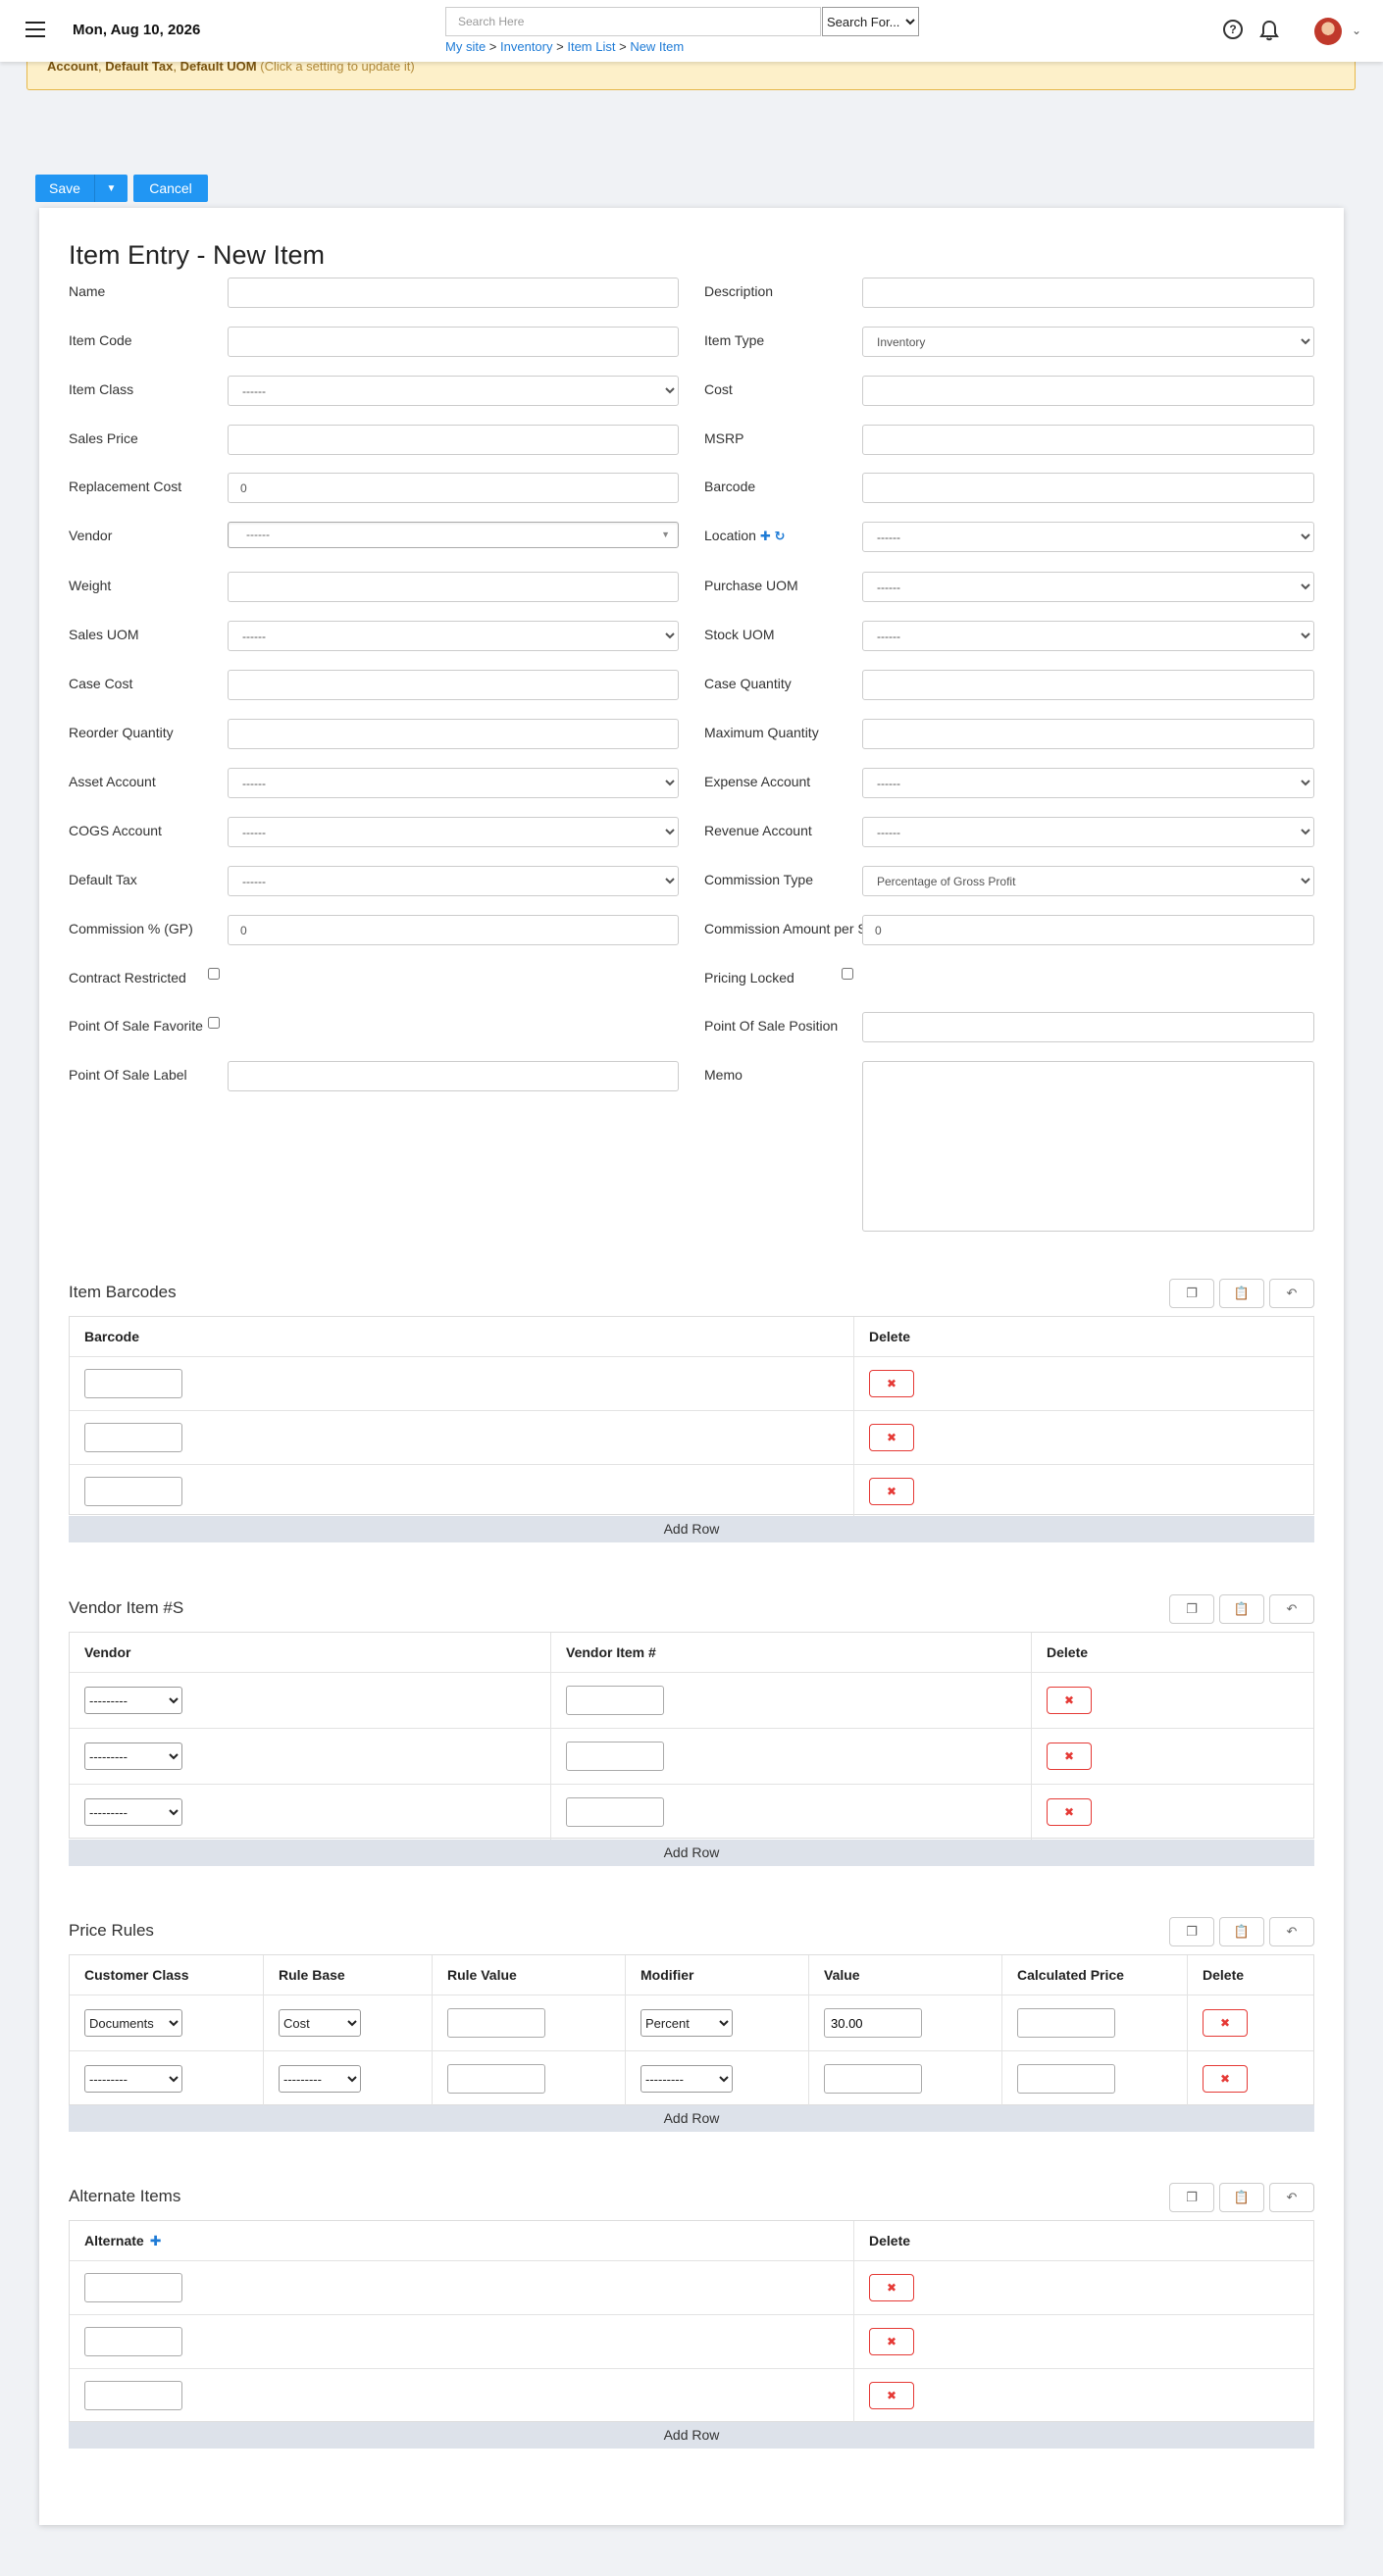  I want to click on customer-class-select: ---------, so click(133, 2079).